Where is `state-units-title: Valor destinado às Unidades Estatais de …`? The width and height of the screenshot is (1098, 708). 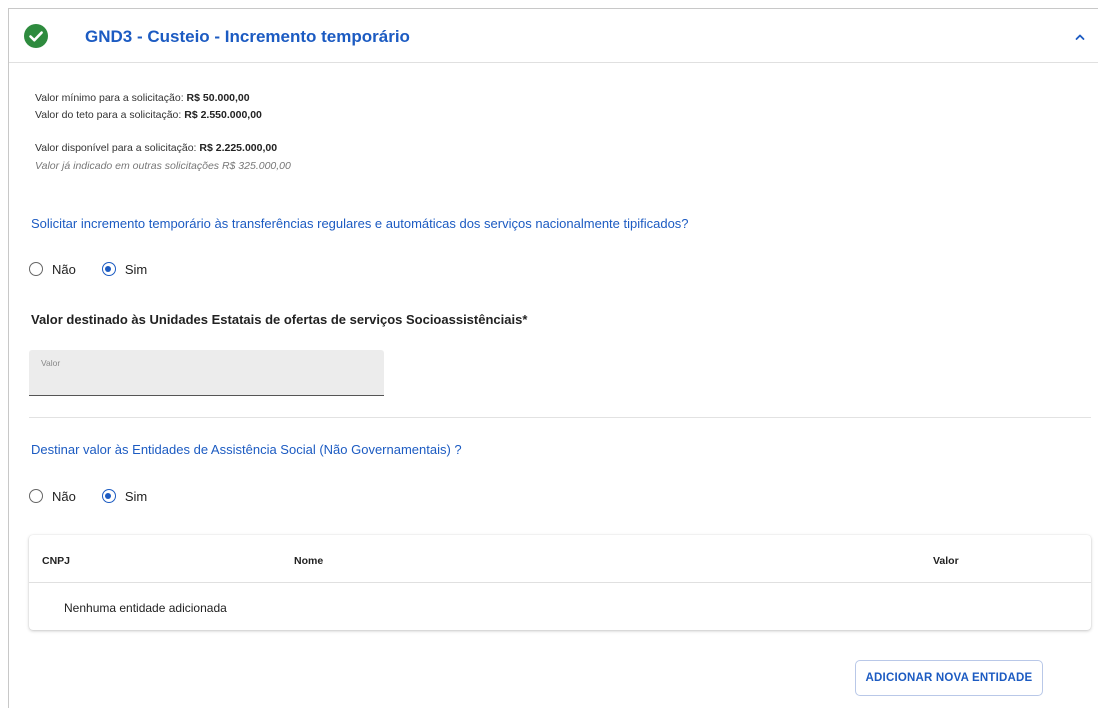
state-units-title: Valor destinado às Unidades Estatais de … is located at coordinates (279, 319).